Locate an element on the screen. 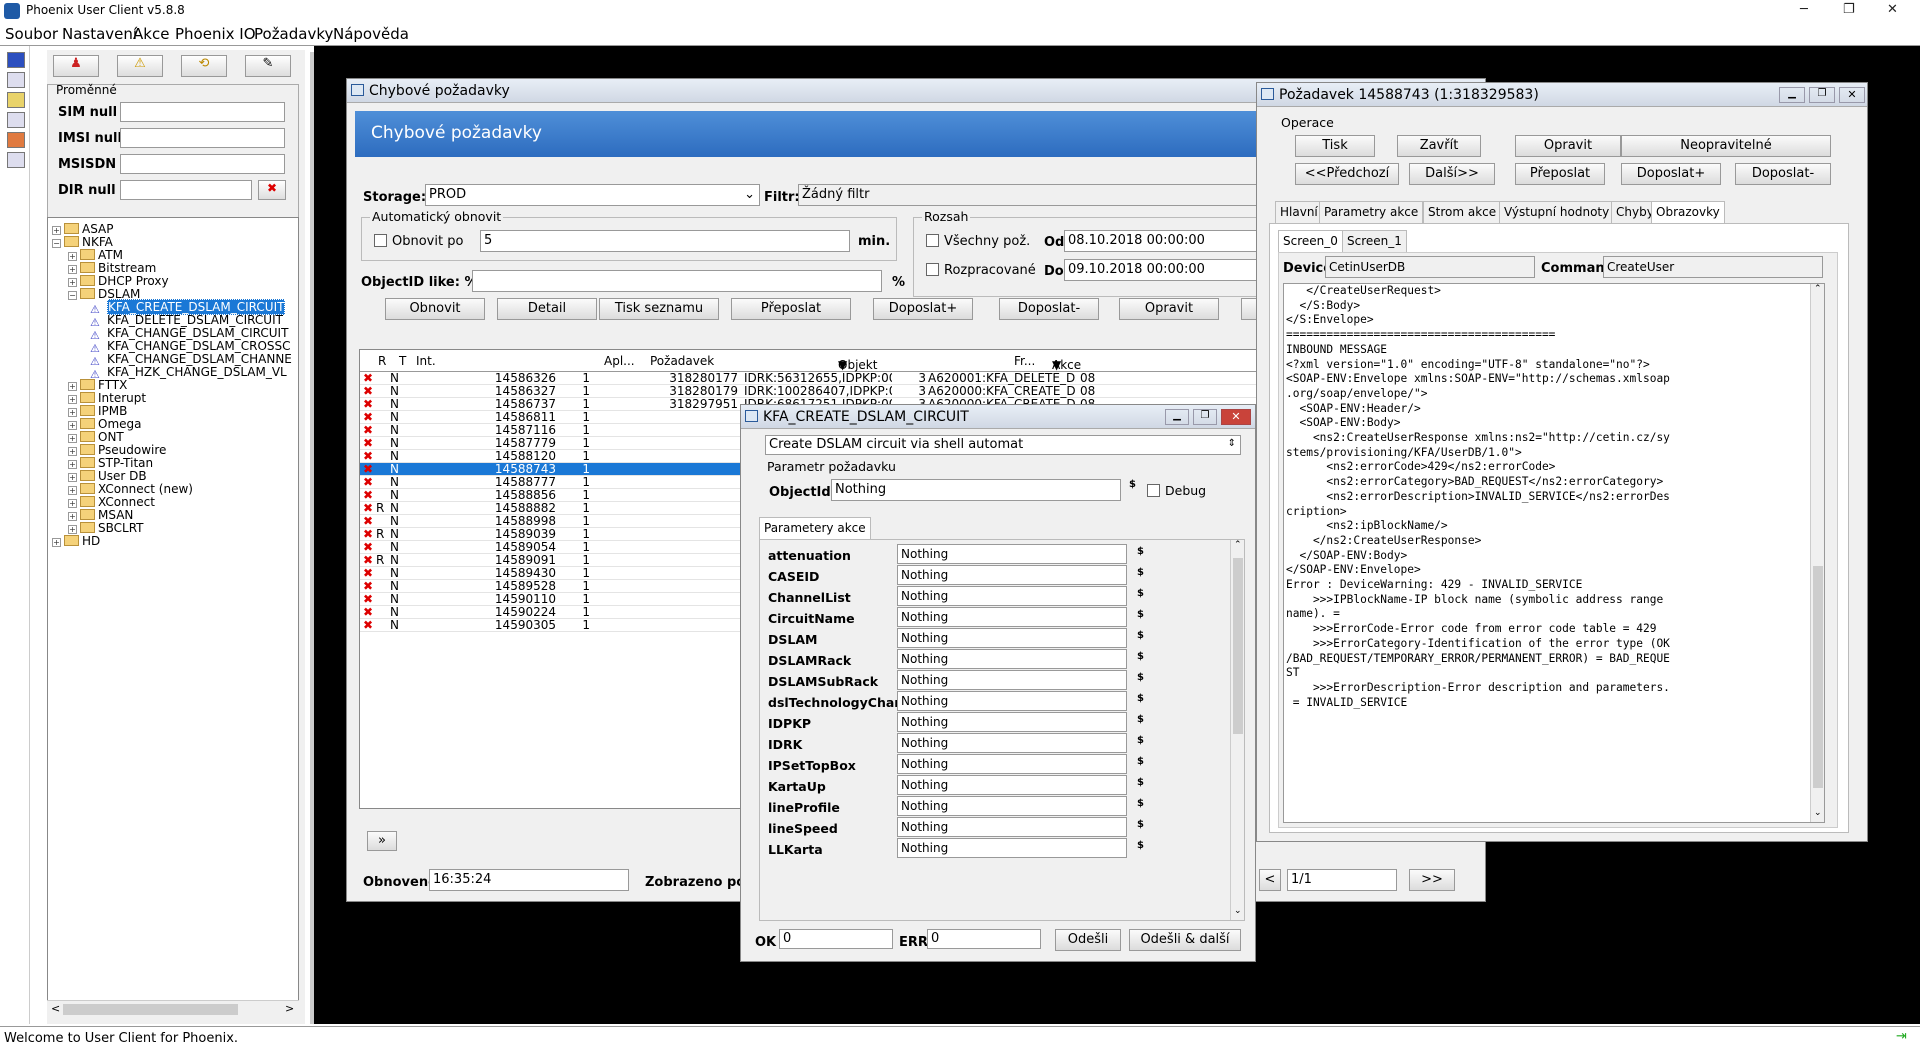 This screenshot has height=1050, width=1920. connect-icon: ⇥ is located at coordinates (1901, 1036).